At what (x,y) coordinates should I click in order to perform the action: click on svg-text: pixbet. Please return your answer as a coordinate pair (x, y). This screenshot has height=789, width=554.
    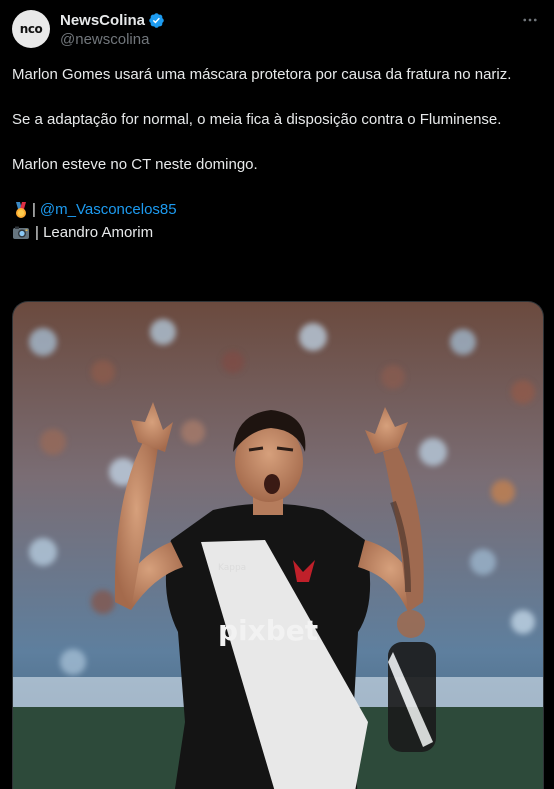
    Looking at the image, I should click on (268, 630).